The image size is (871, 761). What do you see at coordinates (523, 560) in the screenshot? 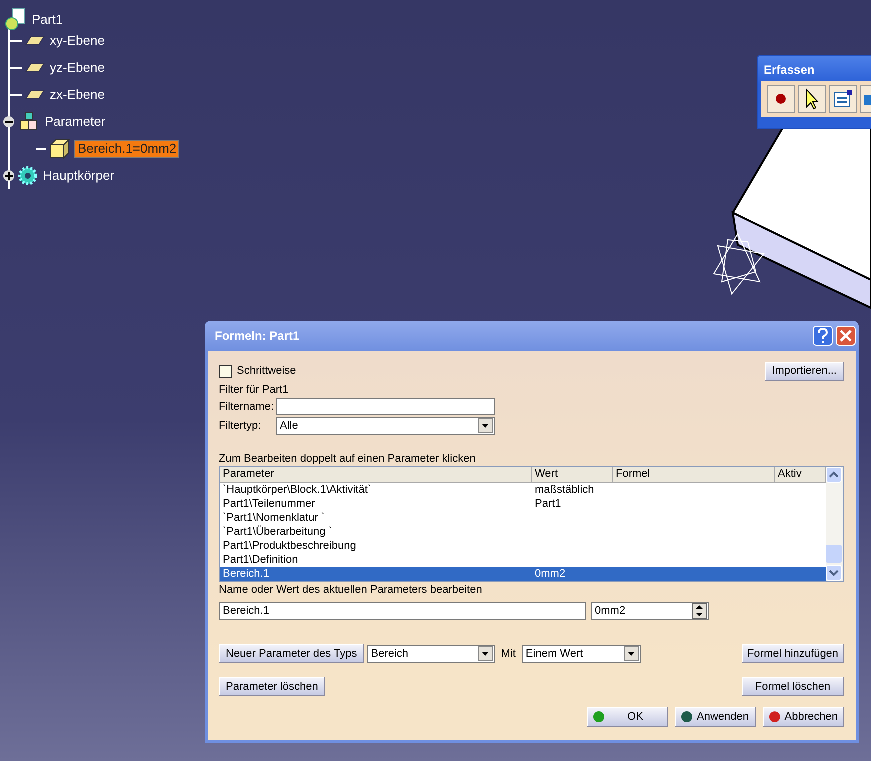
I see `table-row: Part1\Definition` at bounding box center [523, 560].